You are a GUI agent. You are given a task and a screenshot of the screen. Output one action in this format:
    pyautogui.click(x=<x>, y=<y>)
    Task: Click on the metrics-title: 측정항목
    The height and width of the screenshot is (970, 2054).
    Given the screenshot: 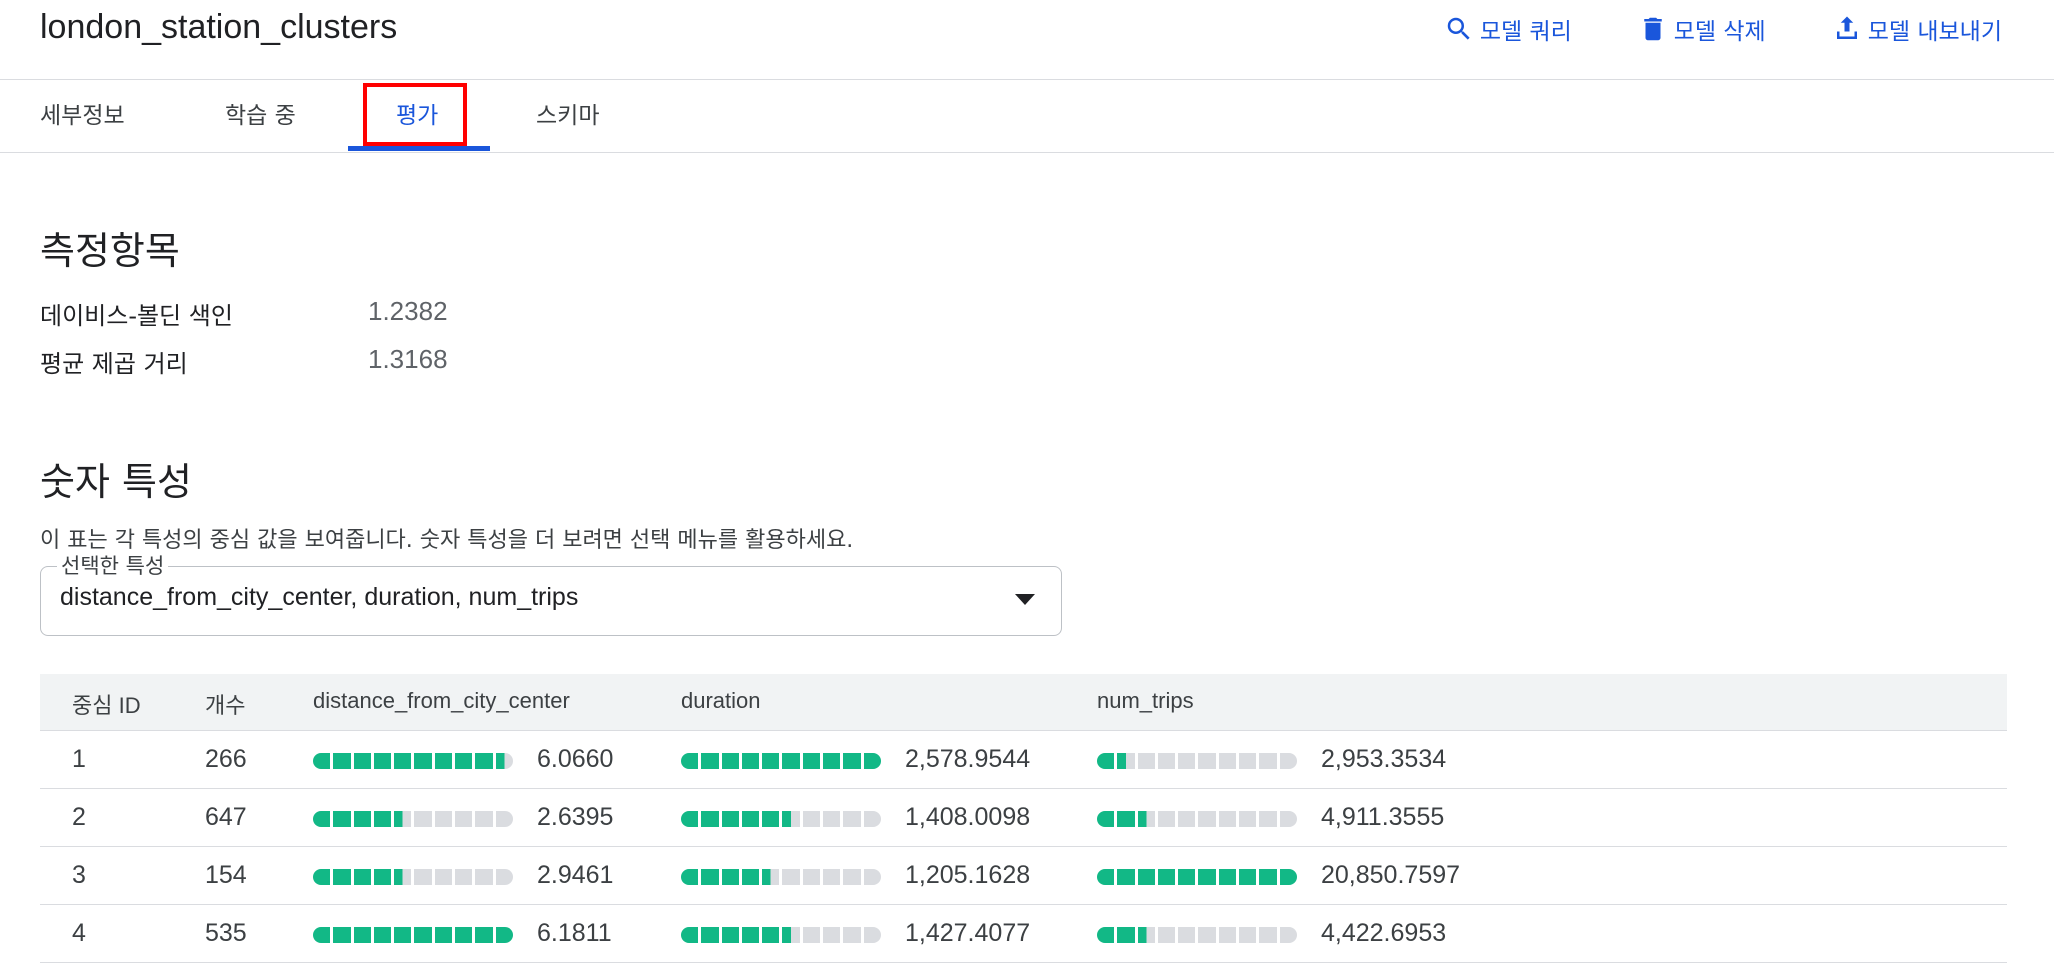 What is the action you would take?
    pyautogui.click(x=110, y=251)
    